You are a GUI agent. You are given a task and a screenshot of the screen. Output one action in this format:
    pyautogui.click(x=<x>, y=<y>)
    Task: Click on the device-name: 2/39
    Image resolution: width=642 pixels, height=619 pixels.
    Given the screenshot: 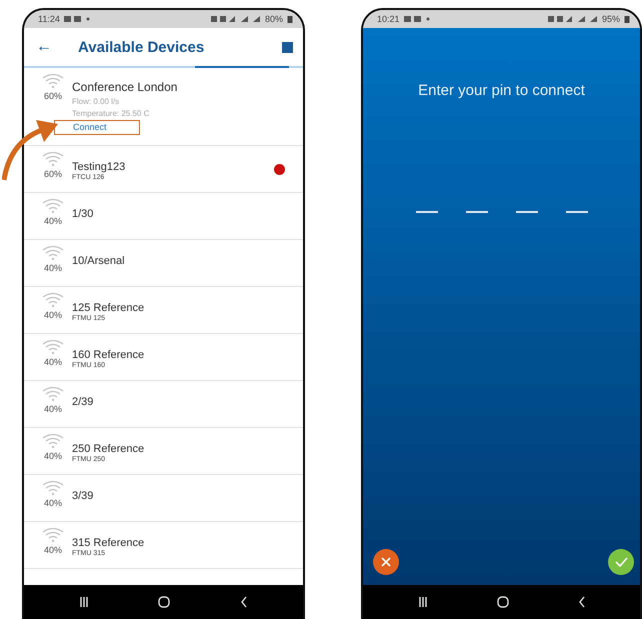 What is the action you would take?
    pyautogui.click(x=83, y=402)
    